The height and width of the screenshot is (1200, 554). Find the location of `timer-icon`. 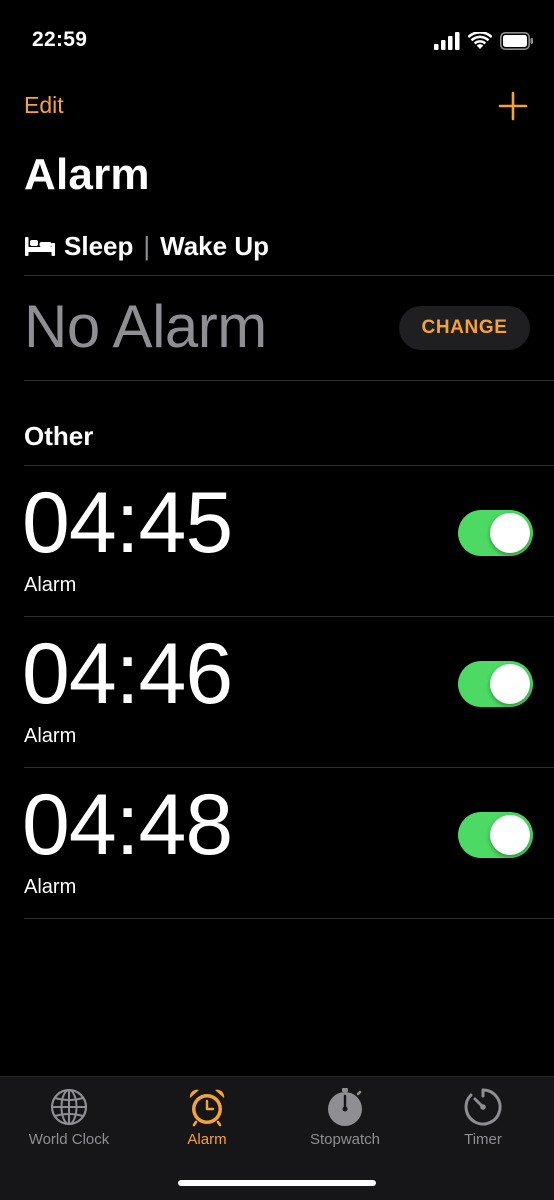

timer-icon is located at coordinates (483, 1107).